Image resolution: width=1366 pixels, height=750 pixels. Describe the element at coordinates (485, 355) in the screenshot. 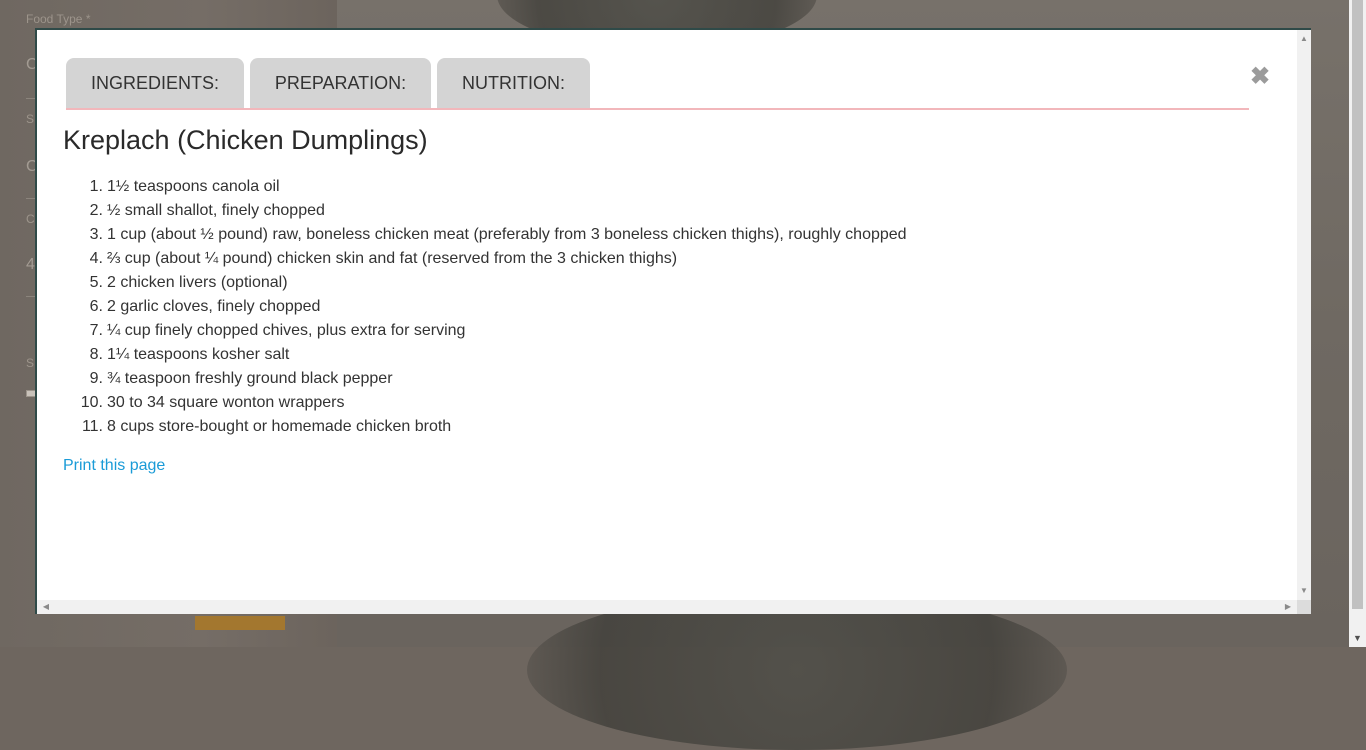

I see `list-item: 8. 1¼ teaspoons kosher salt` at that location.